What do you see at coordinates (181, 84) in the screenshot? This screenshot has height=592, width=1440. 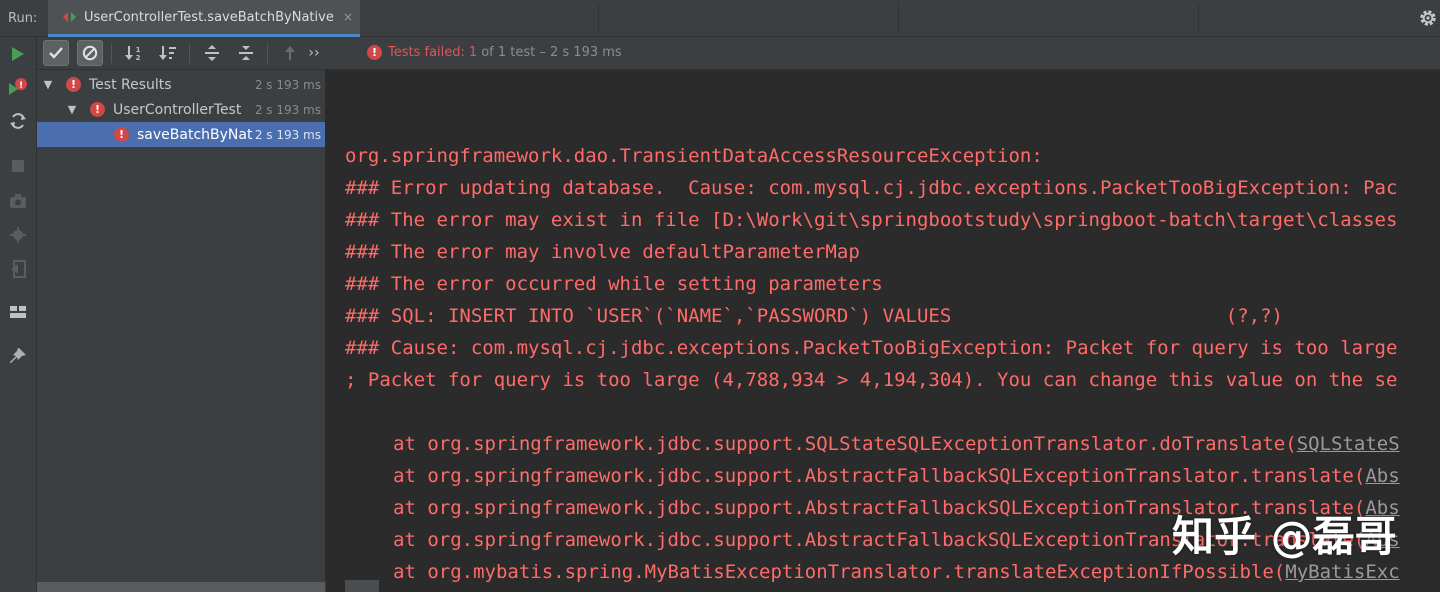 I see `tree-row-test-results: ▼ ! Test Results 2 s 193 ms` at bounding box center [181, 84].